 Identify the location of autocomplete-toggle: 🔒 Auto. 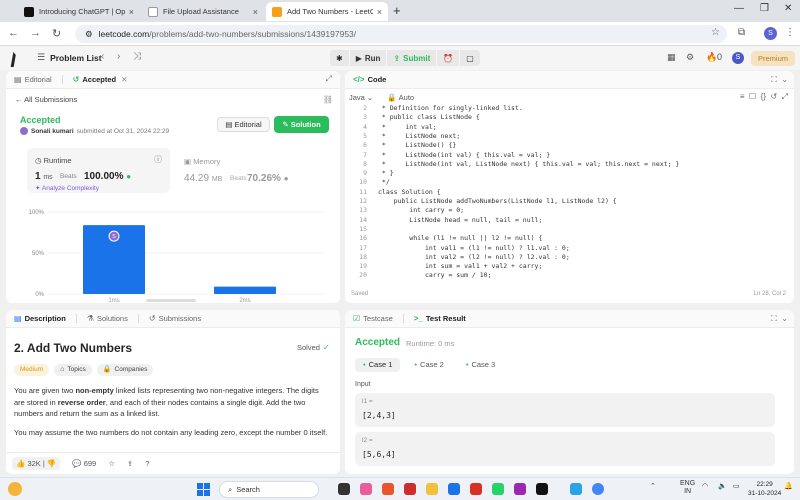
(400, 97).